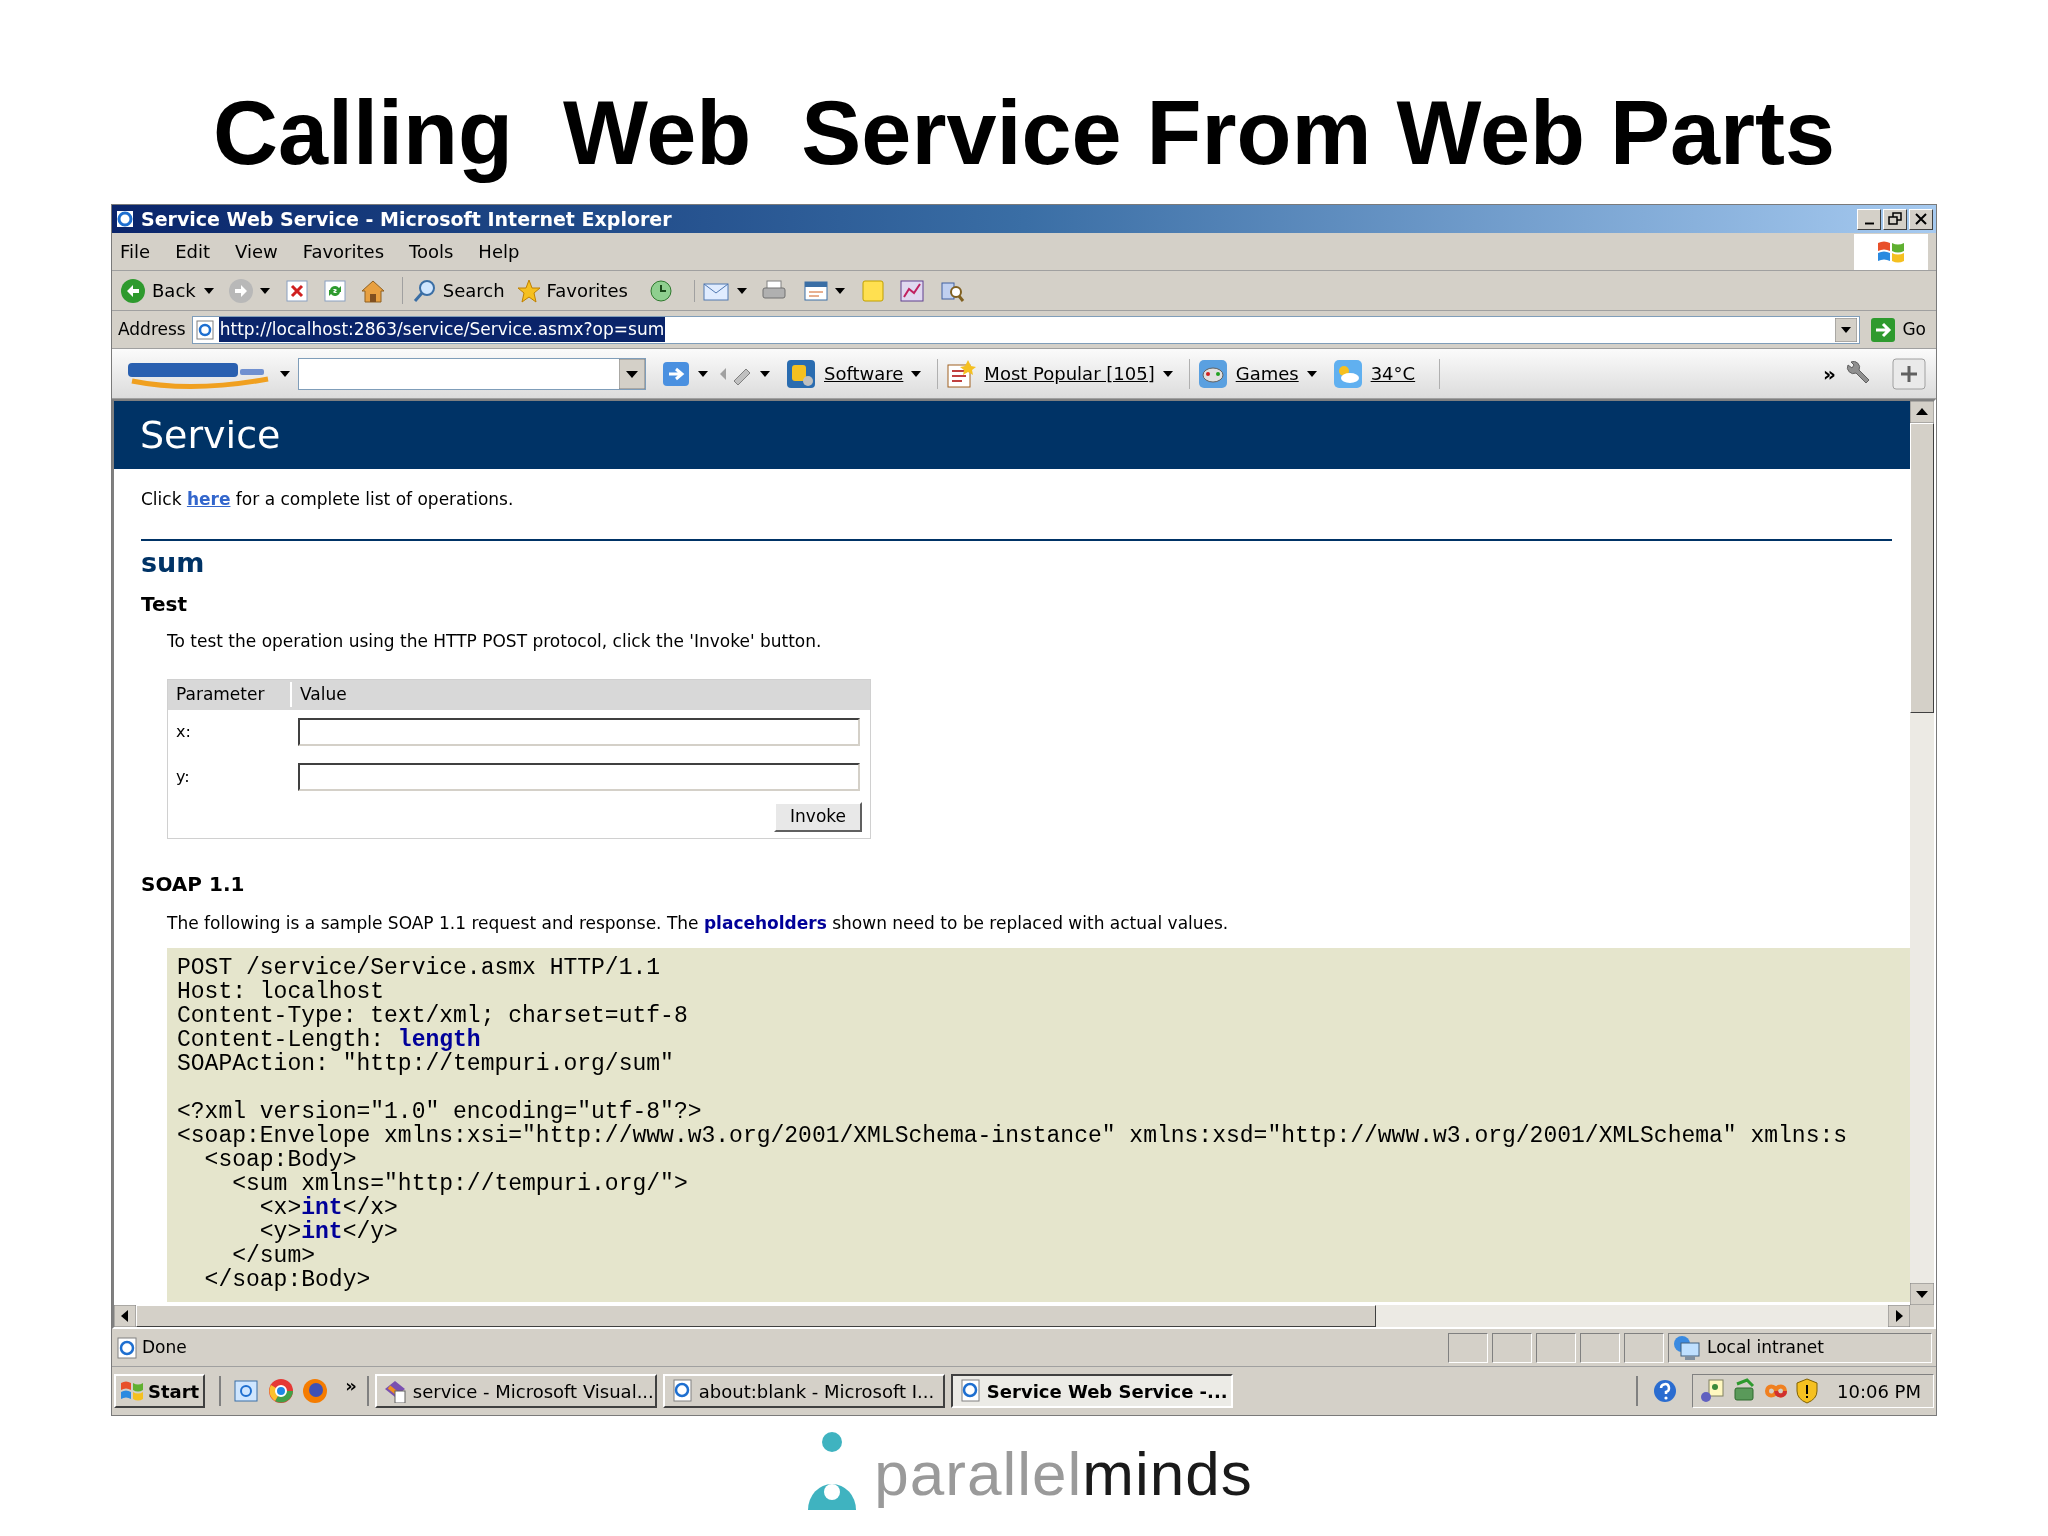 This screenshot has width=2048, height=1536. I want to click on section-heading: SOAP 1.1, so click(193, 884).